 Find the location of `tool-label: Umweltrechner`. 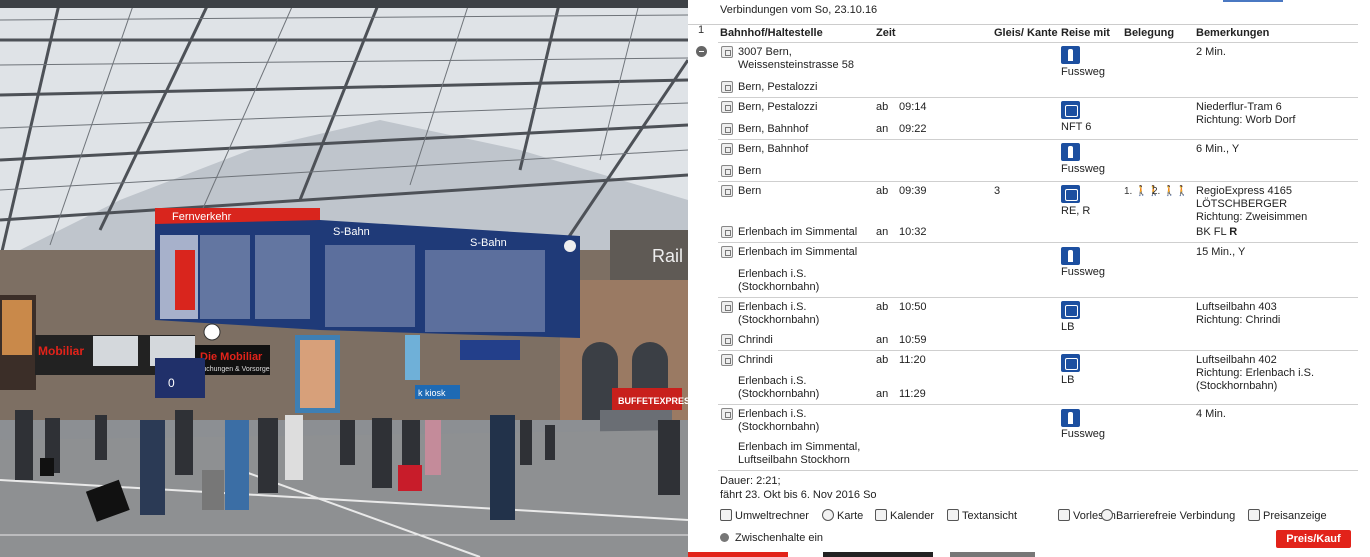

tool-label: Umweltrechner is located at coordinates (772, 516).